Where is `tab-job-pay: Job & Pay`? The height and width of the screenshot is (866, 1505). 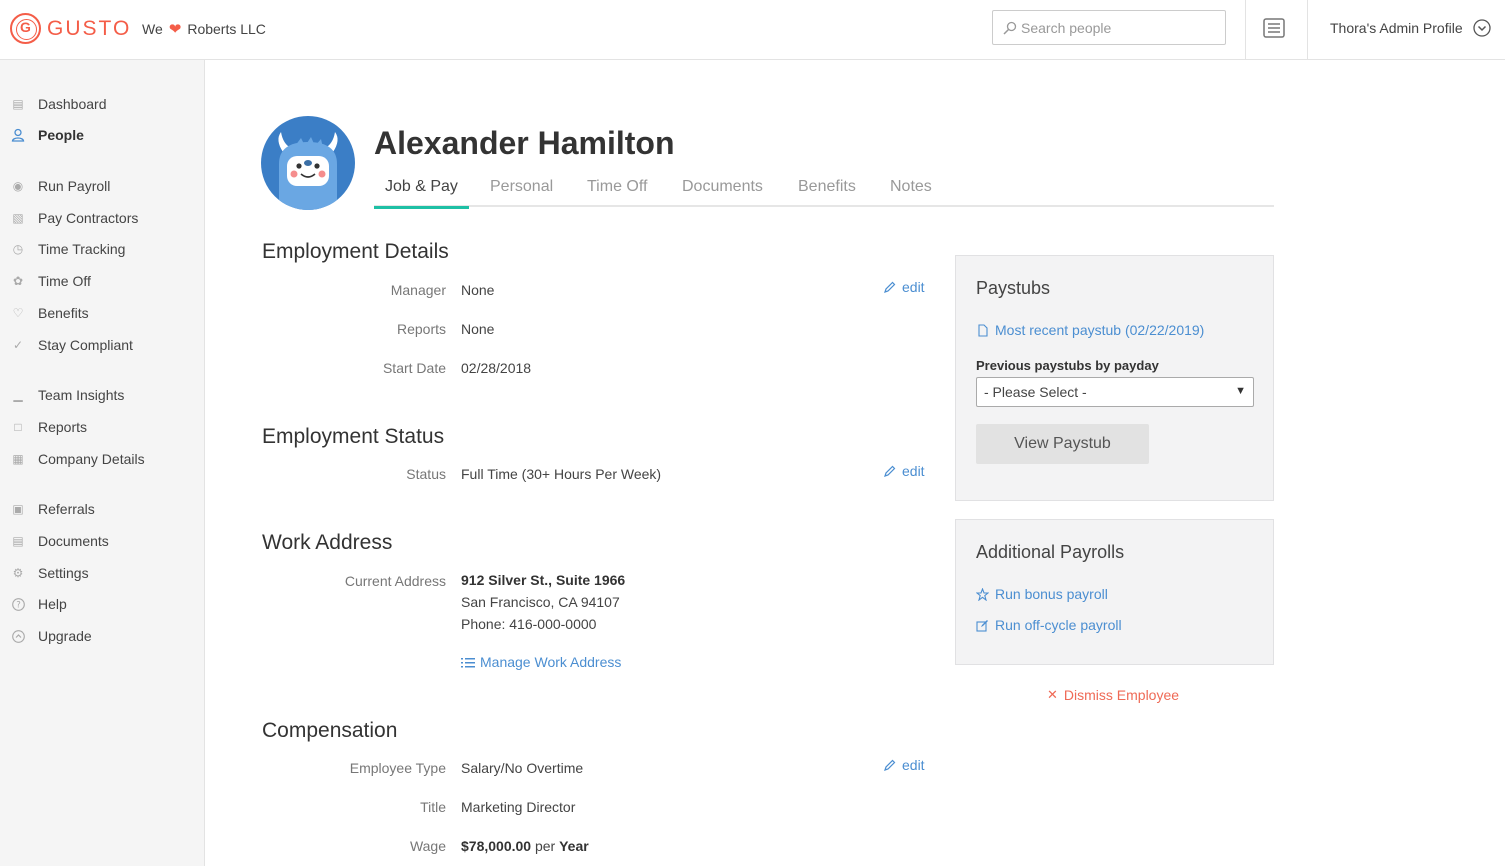
tab-job-pay: Job & Pay is located at coordinates (421, 193).